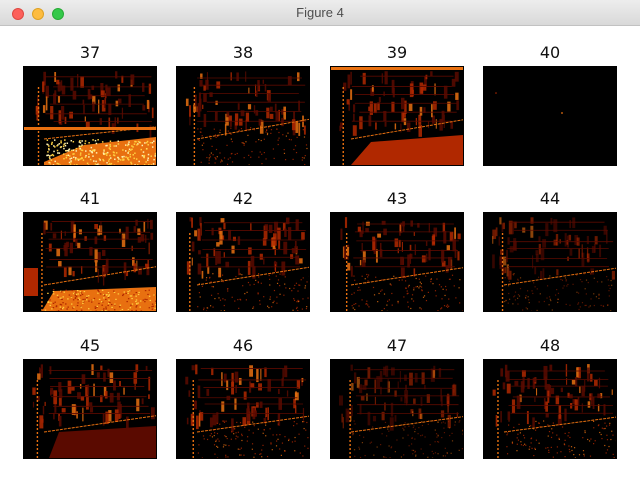 Image resolution: width=640 pixels, height=479 pixels. I want to click on subplot: 46, so click(243, 397).